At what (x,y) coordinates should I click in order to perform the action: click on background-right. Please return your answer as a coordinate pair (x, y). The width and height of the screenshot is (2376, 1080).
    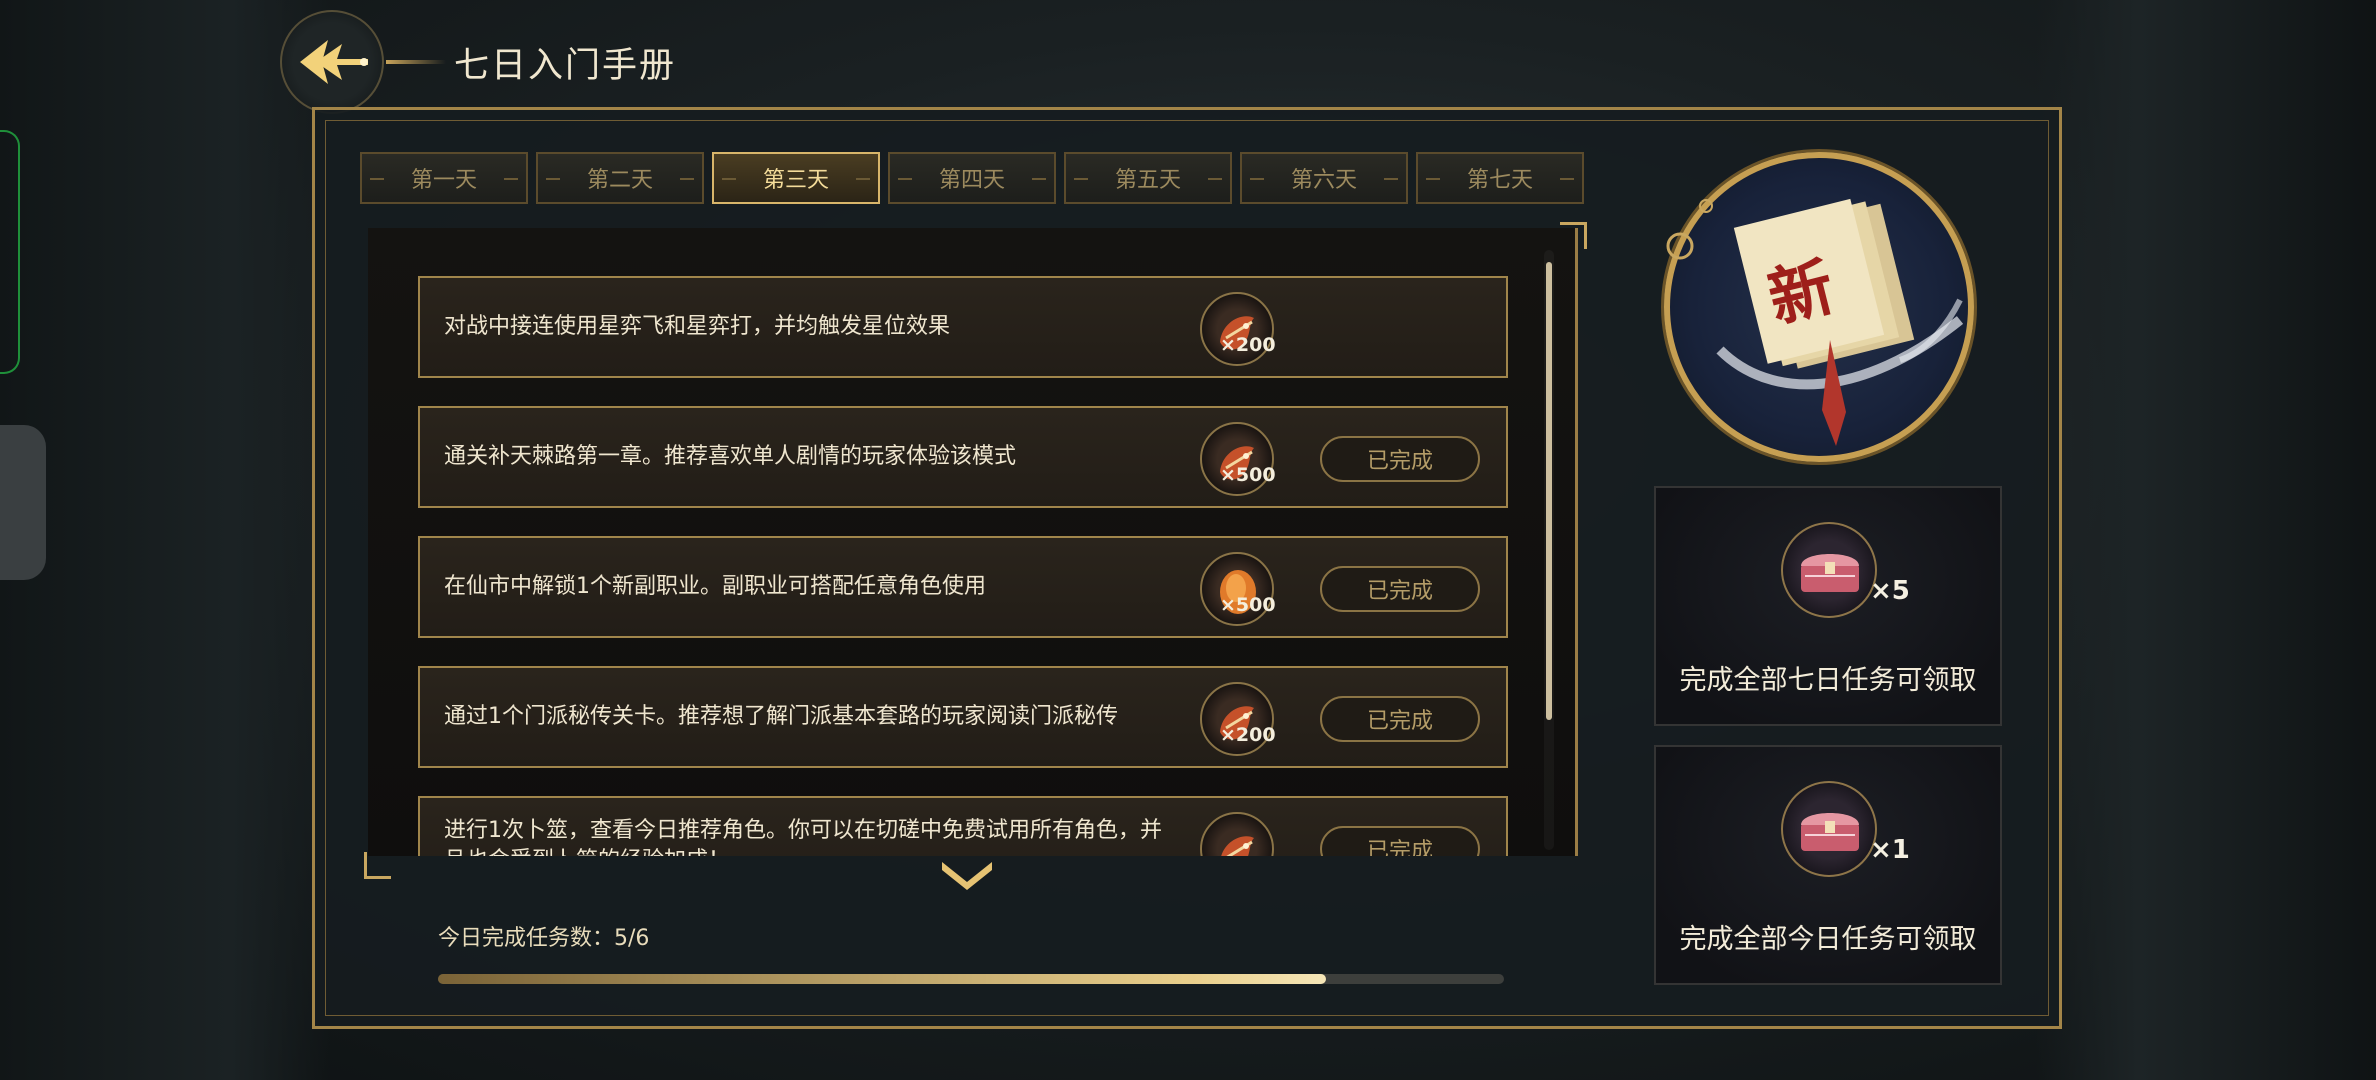
    Looking at the image, I should click on (2206, 540).